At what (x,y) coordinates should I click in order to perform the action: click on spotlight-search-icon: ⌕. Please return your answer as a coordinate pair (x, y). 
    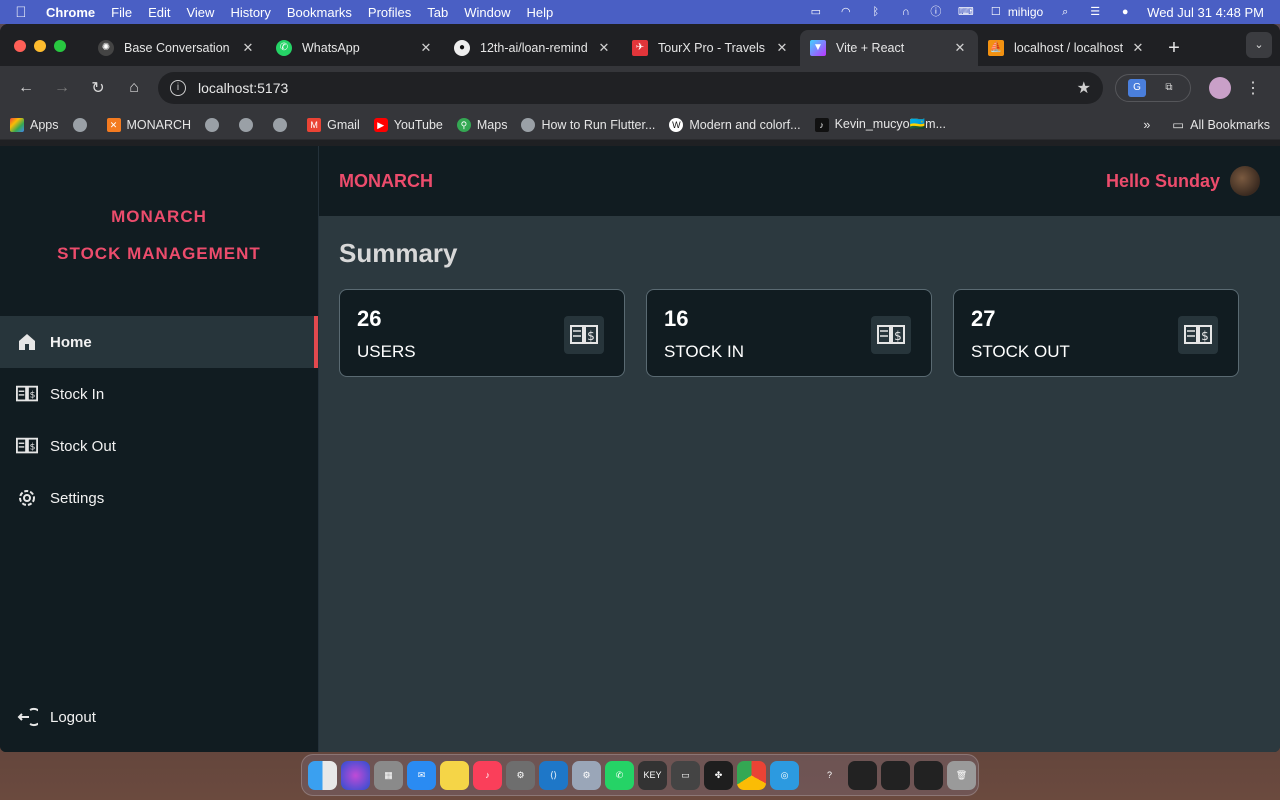
    Looking at the image, I should click on (1065, 12).